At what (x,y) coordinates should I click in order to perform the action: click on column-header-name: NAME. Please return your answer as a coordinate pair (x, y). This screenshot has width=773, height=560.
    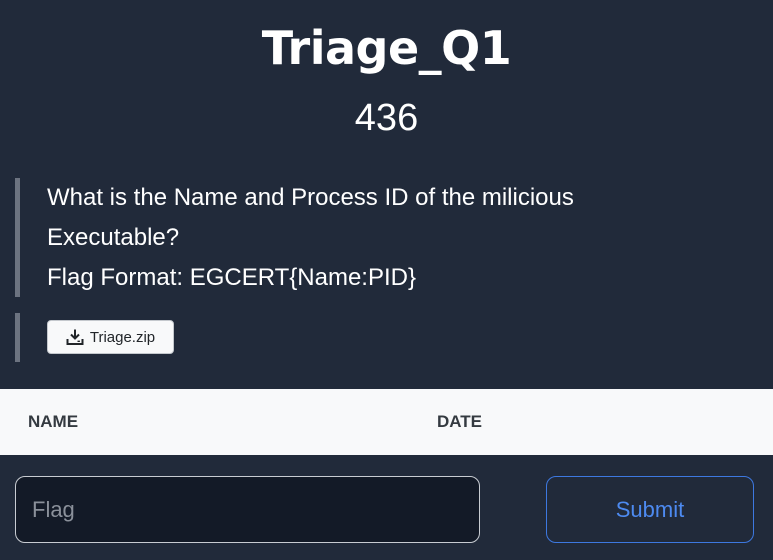
    Looking at the image, I should click on (53, 421).